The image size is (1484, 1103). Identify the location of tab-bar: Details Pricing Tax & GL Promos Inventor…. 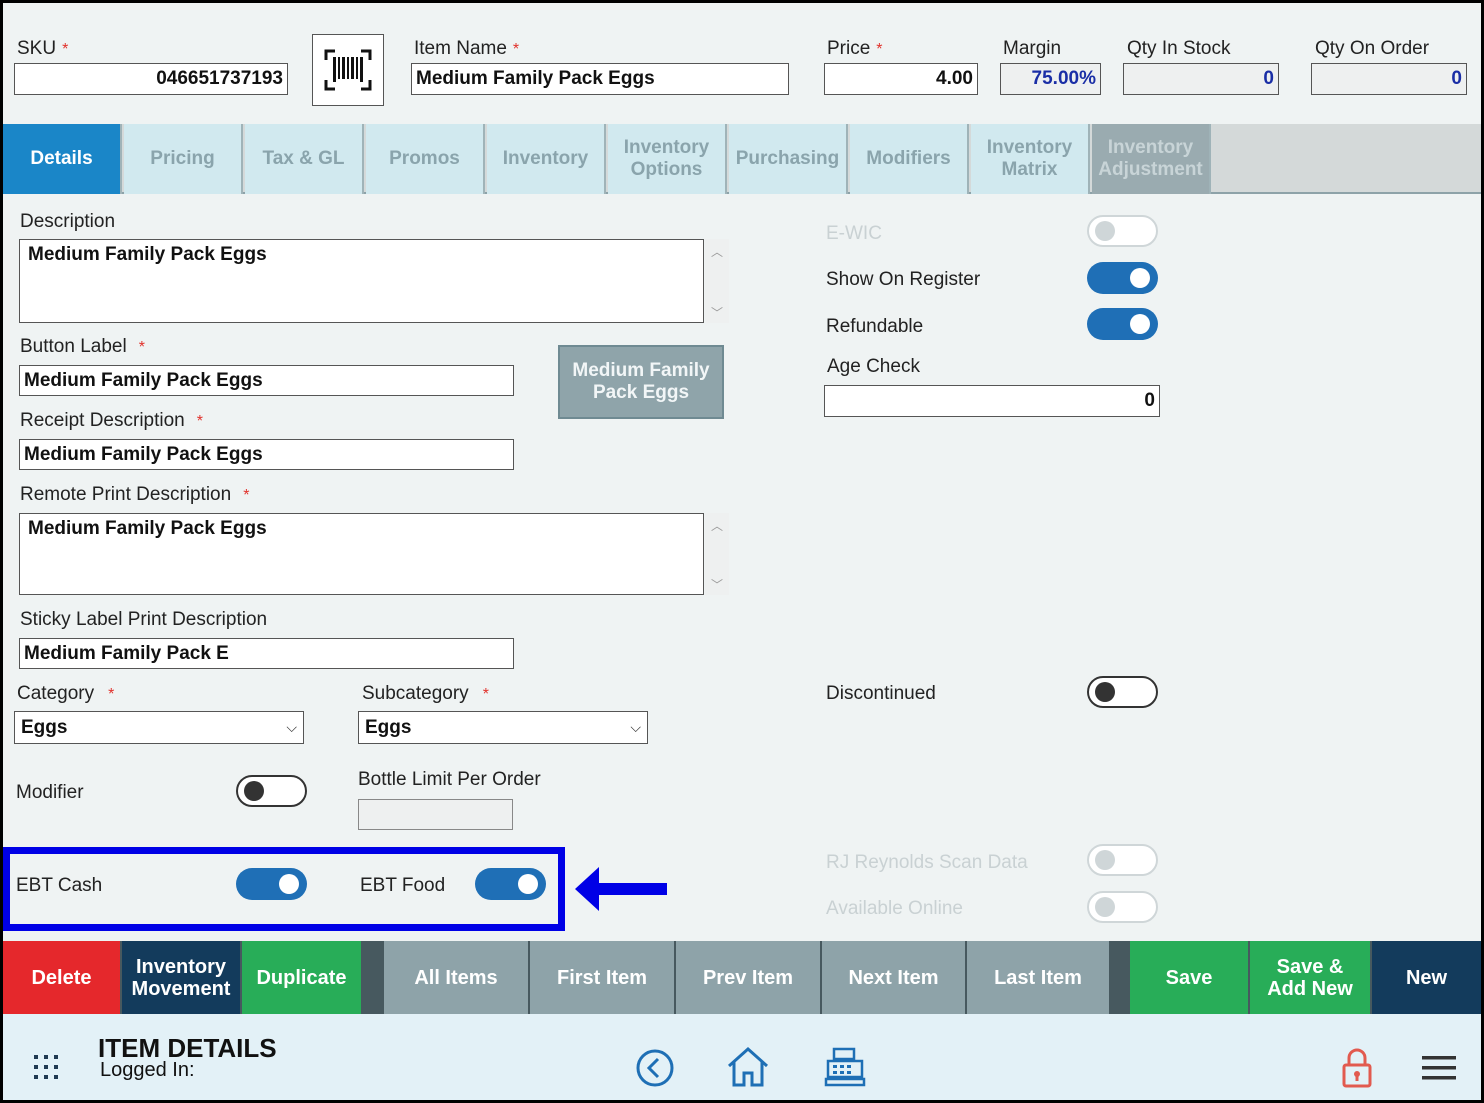
(742, 159).